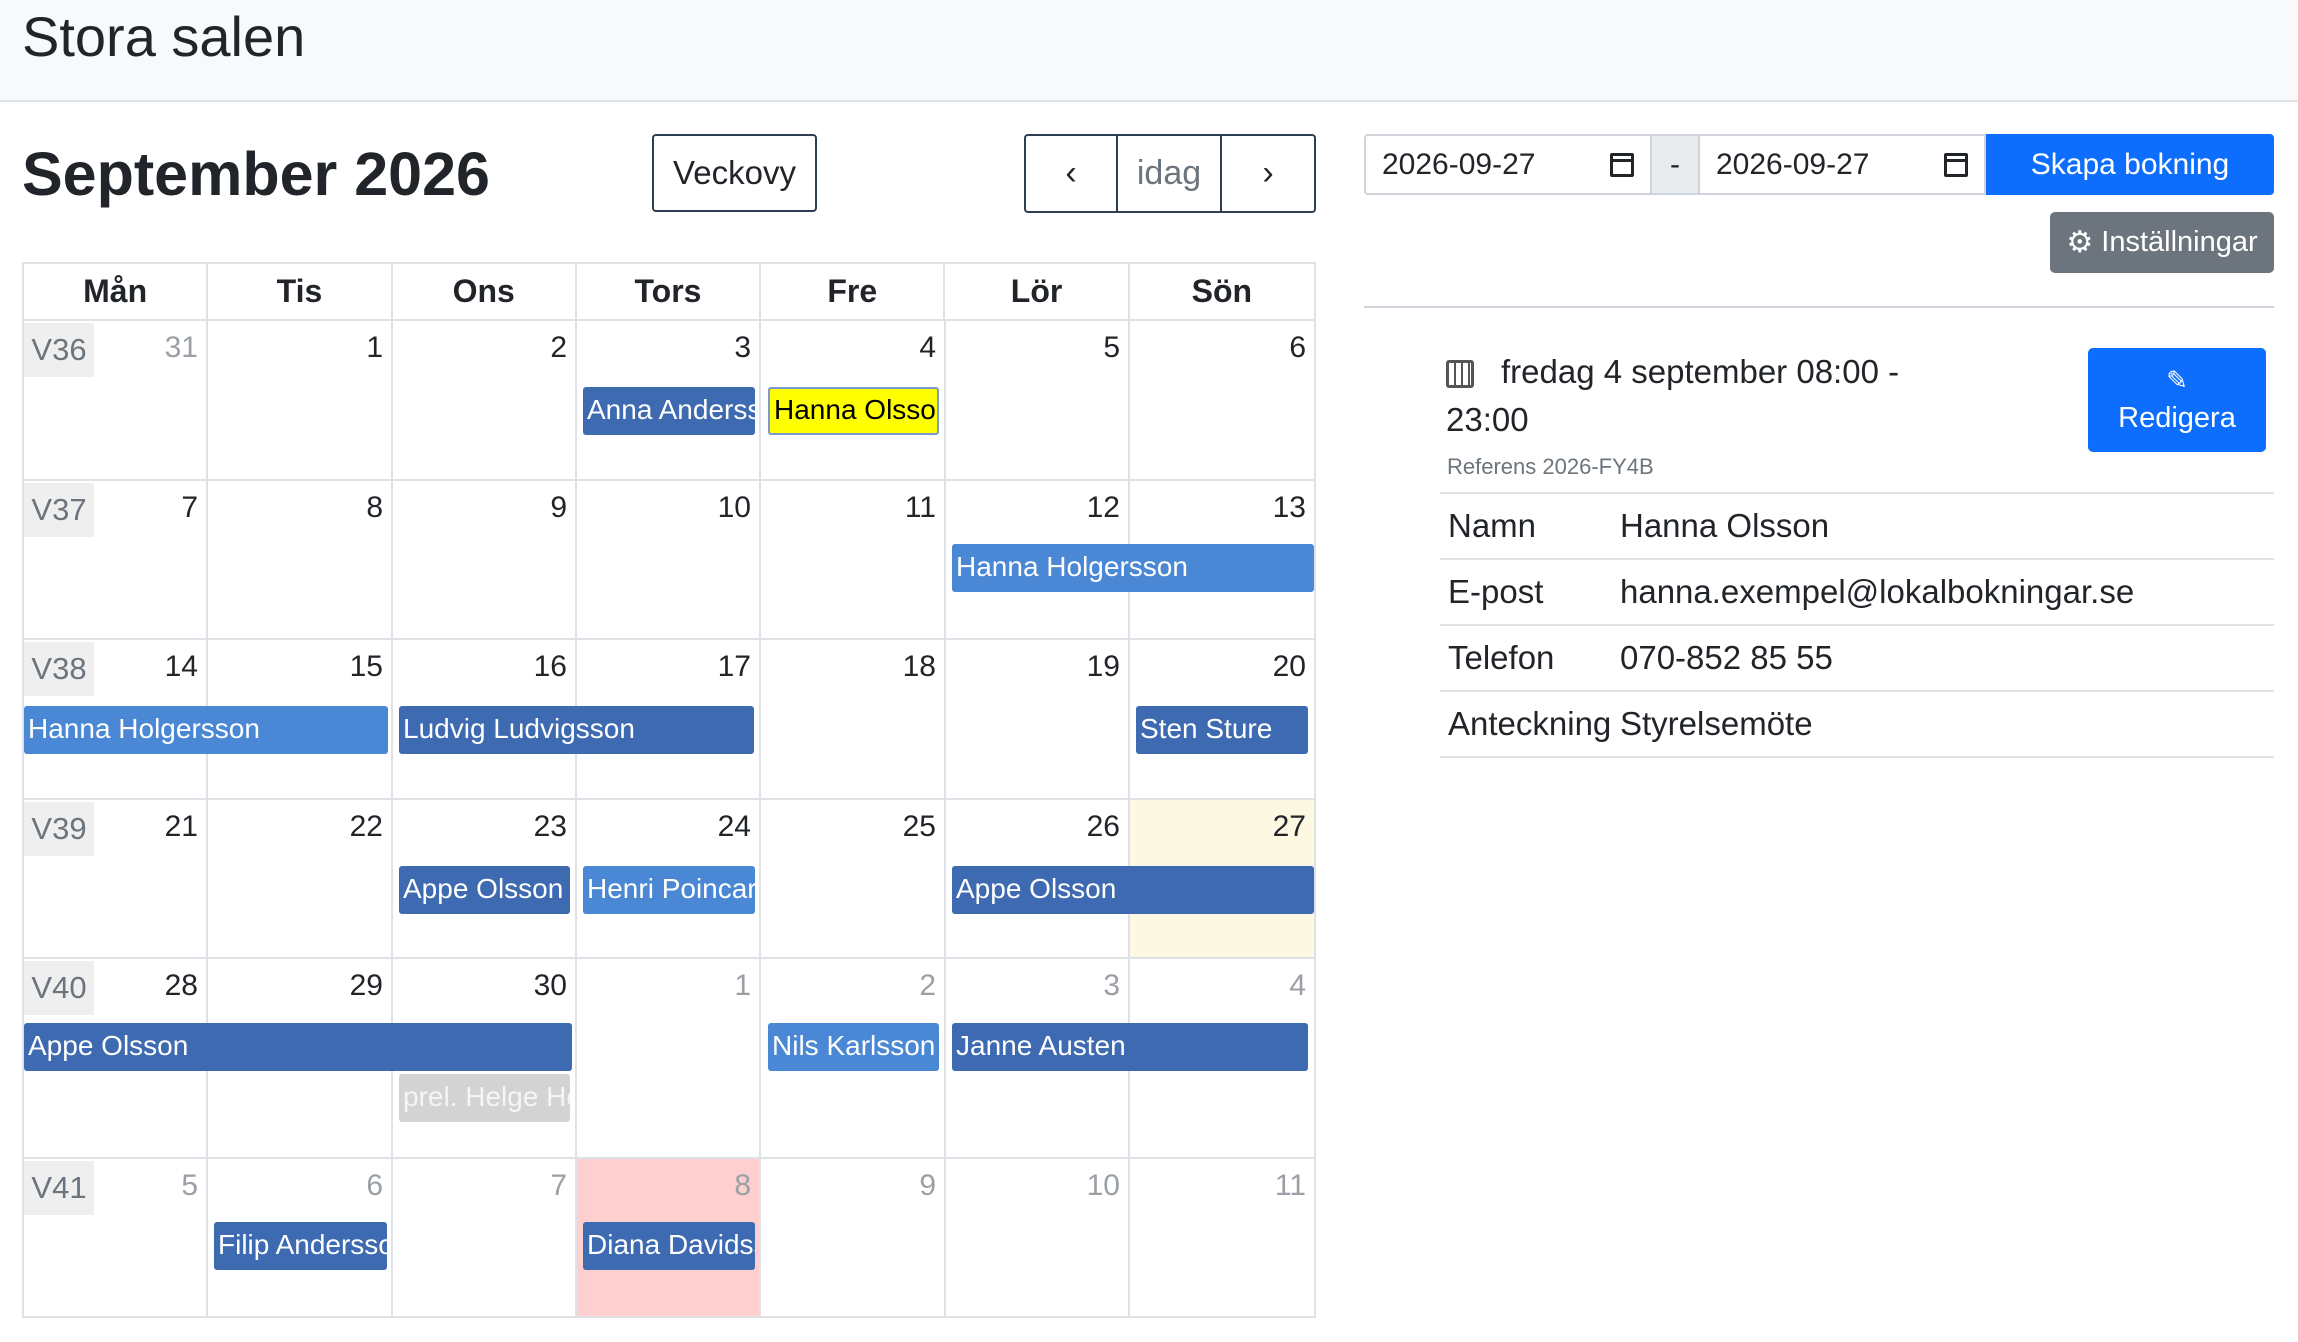  Describe the element at coordinates (669, 890) in the screenshot. I see `booking-event: Henri Poincaré` at that location.